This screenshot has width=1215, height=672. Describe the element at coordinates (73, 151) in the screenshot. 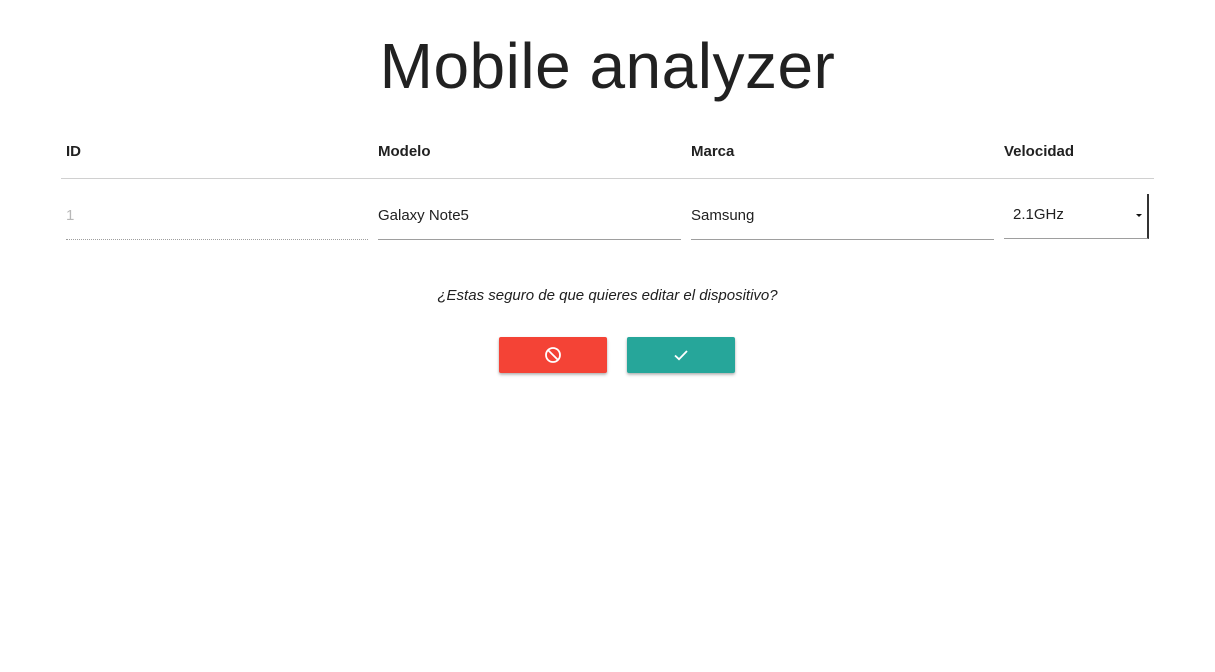

I see `header-id: ID` at that location.